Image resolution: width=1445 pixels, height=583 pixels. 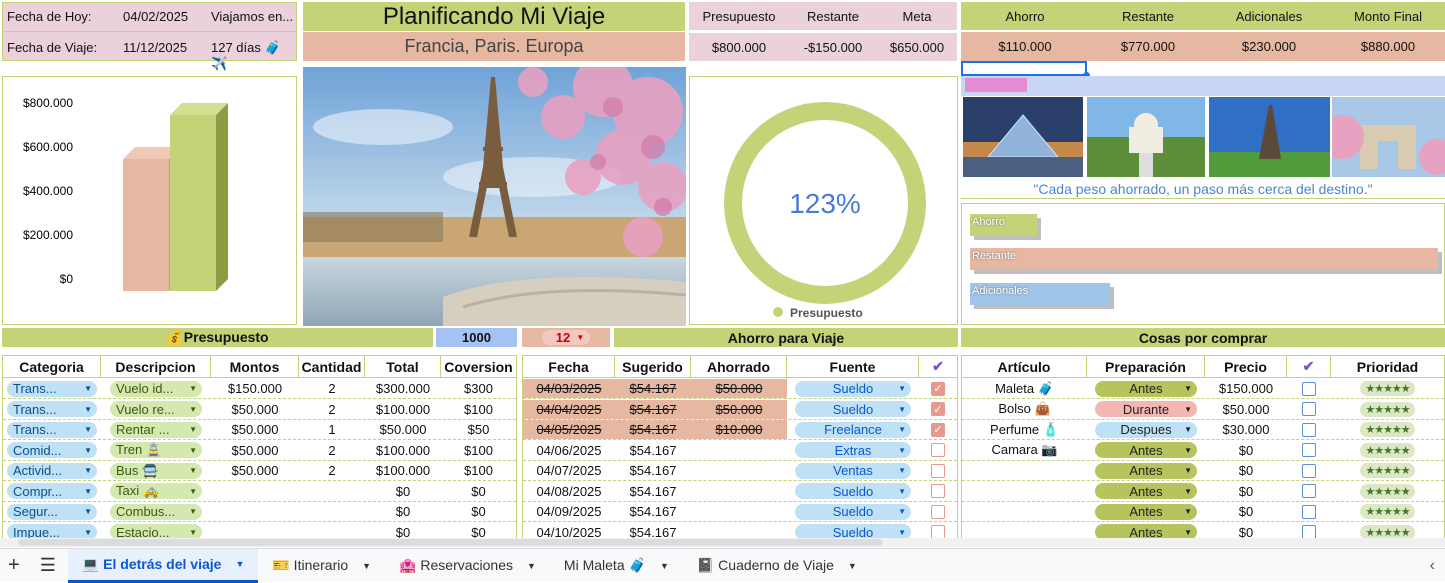 I want to click on check-cell: ✓, so click(x=938, y=429).